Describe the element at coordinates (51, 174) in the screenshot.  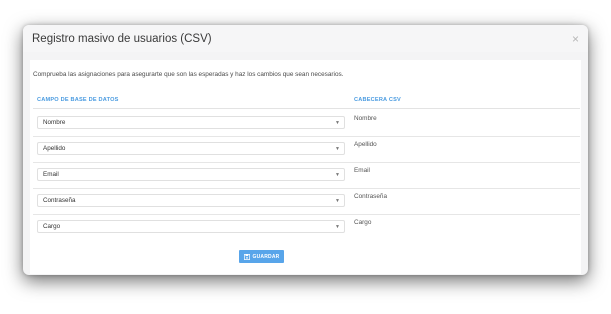
I see `select-value: Email` at that location.